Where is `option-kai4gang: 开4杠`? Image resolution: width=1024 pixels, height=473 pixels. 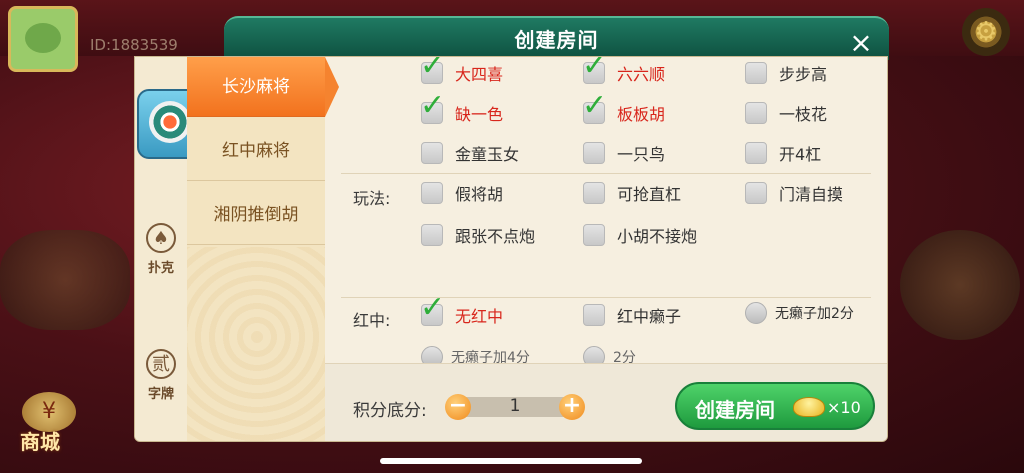 option-kai4gang: 开4杠 is located at coordinates (783, 153).